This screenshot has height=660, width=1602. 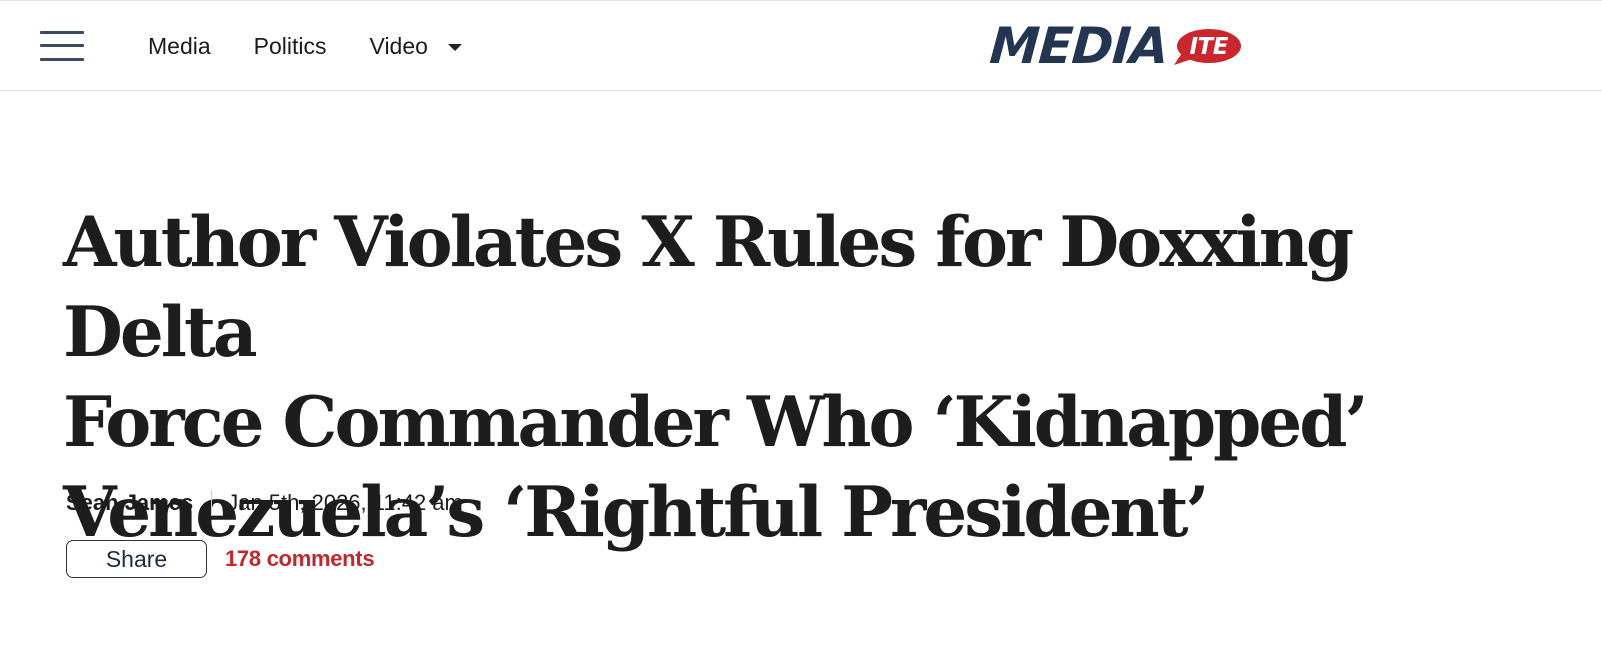 I want to click on primary-nav: Media Politics Video, so click(x=326, y=46).